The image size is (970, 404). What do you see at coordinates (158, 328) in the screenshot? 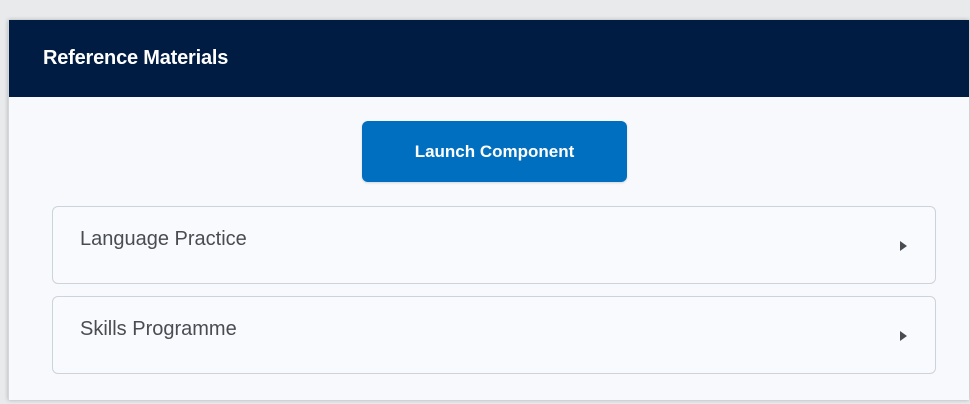
I see `accordion-item-label: Skills Programme` at bounding box center [158, 328].